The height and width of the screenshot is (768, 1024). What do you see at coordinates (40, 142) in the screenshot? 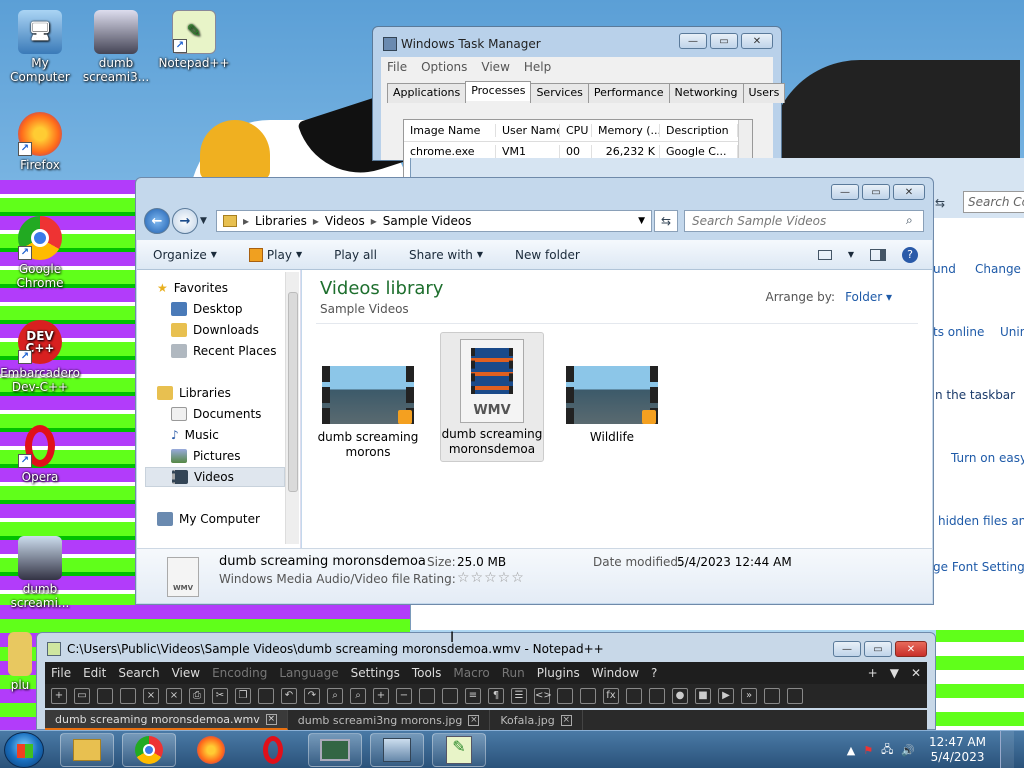
I see `desktop-icon-firefox: ↗ Firefox` at bounding box center [40, 142].